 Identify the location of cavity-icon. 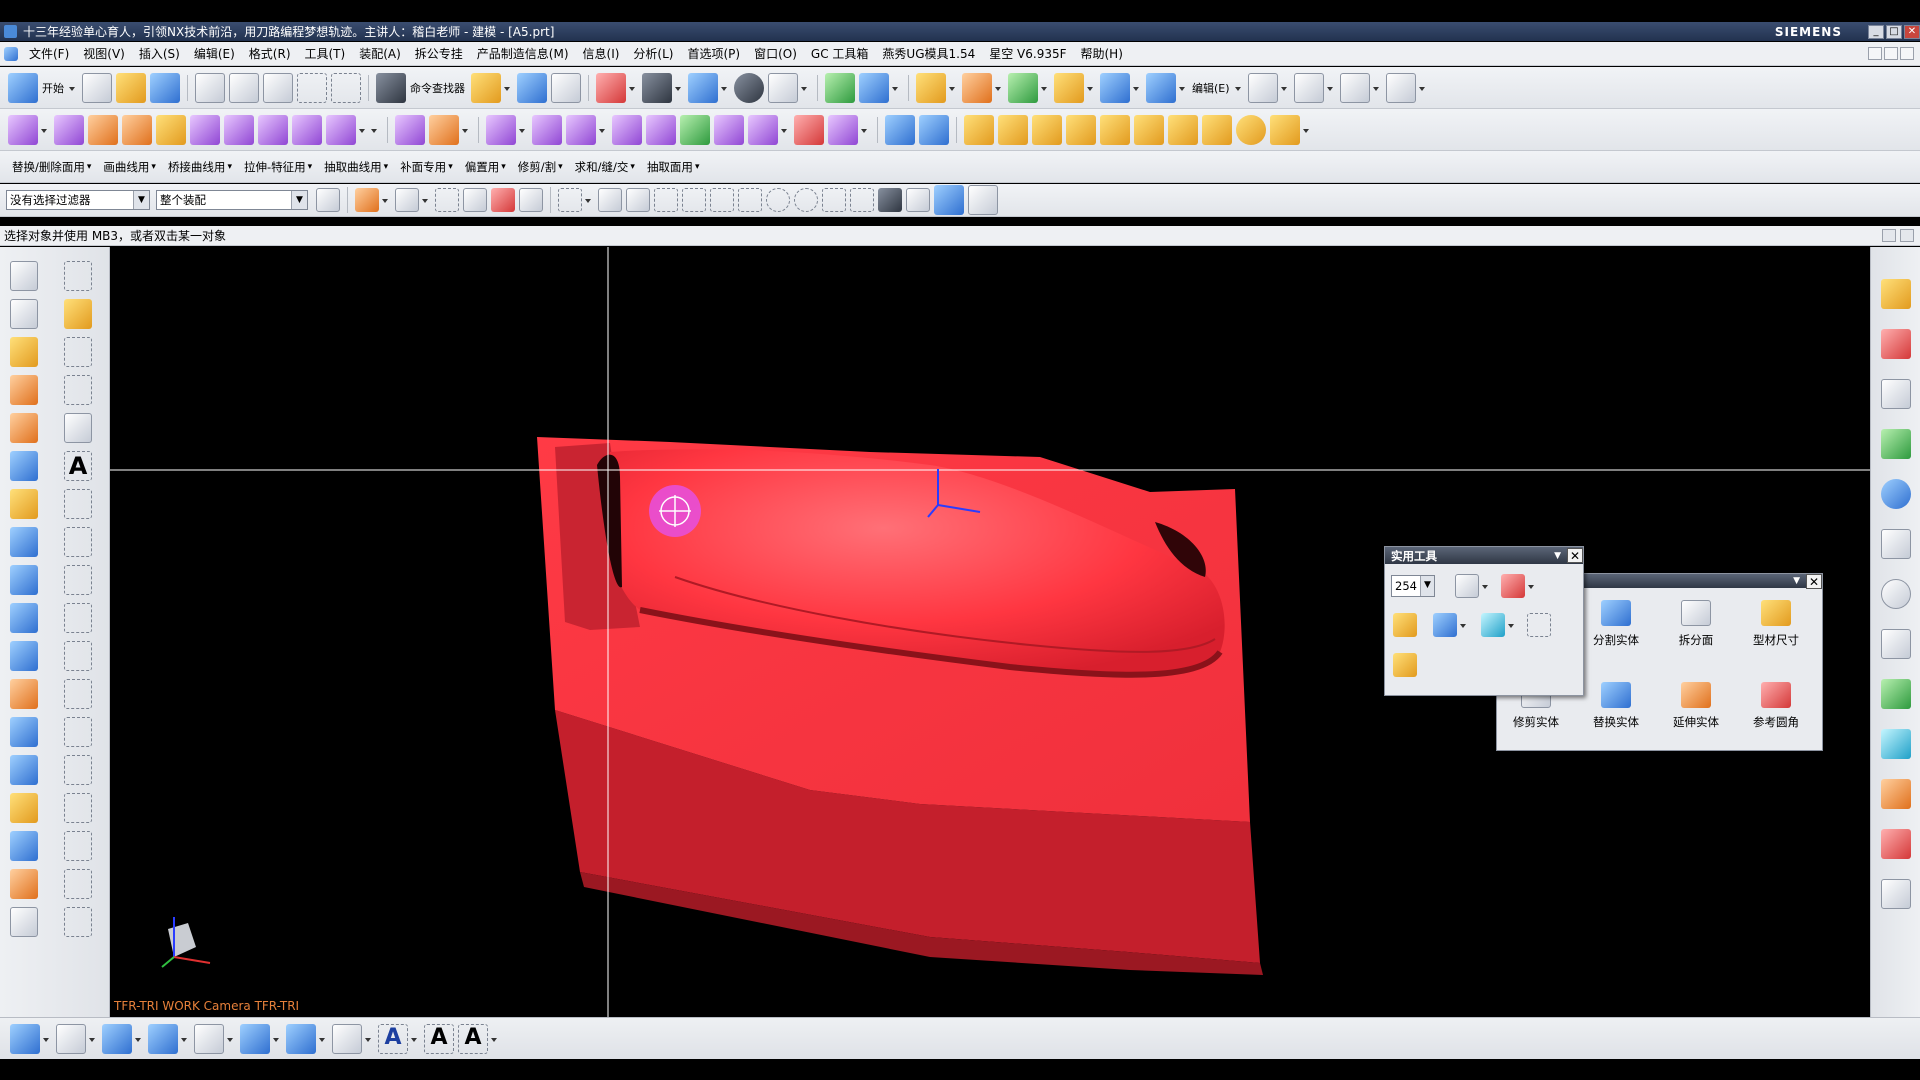
(1161, 87).